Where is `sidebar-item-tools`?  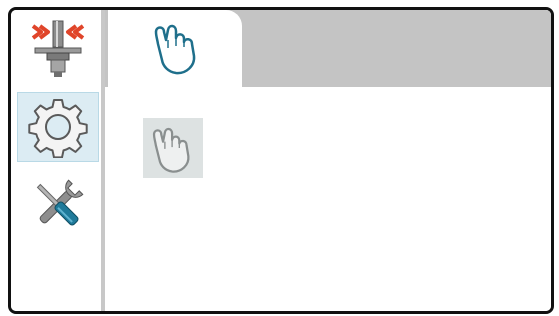 sidebar-item-tools is located at coordinates (58, 205).